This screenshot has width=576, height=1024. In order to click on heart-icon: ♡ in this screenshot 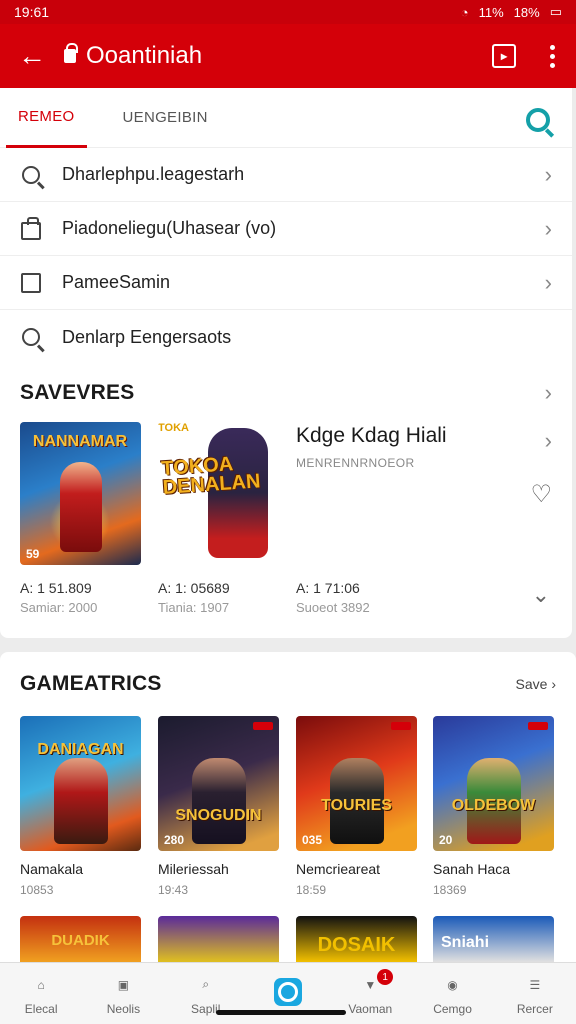, I will do `click(541, 494)`.